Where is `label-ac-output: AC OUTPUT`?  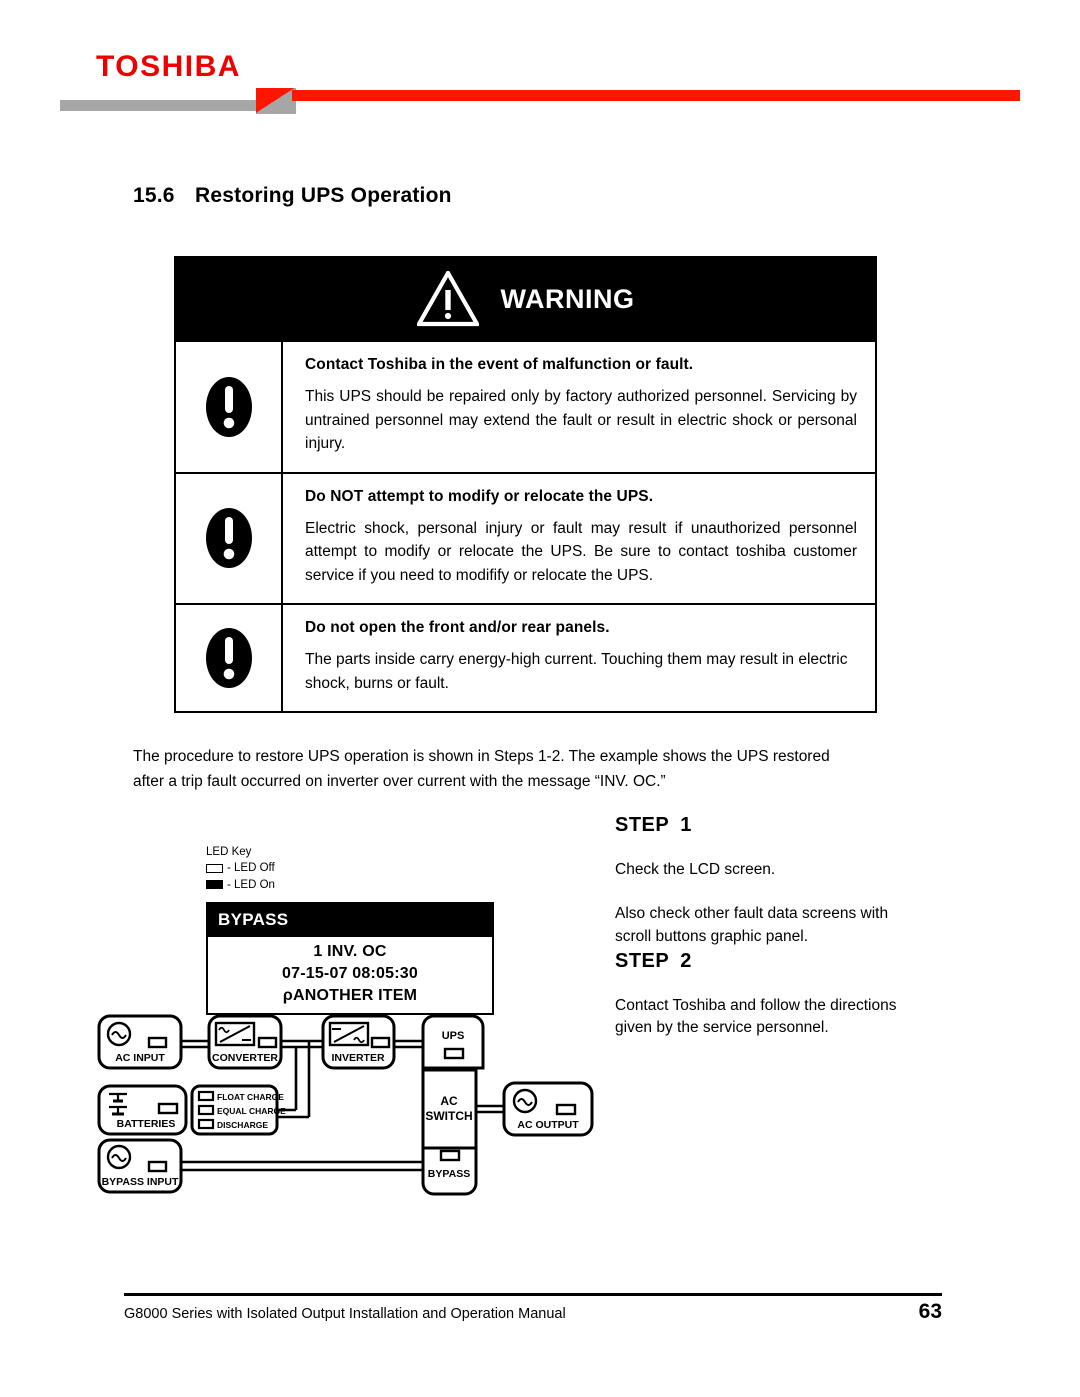 label-ac-output: AC OUTPUT is located at coordinates (548, 1125).